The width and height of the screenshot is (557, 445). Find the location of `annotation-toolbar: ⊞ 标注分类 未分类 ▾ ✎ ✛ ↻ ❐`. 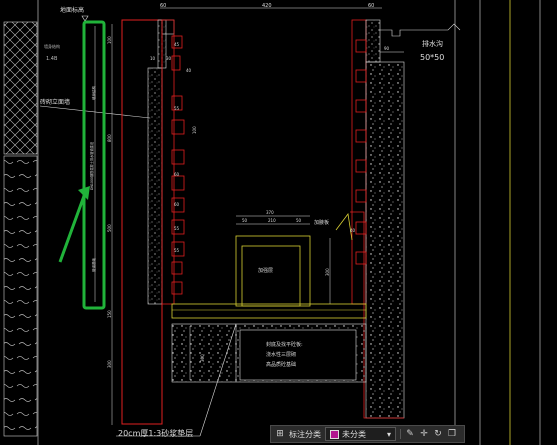

annotation-toolbar: ⊞ 标注分类 未分类 ▾ ✎ ✛ ↻ ❐ is located at coordinates (367, 434).